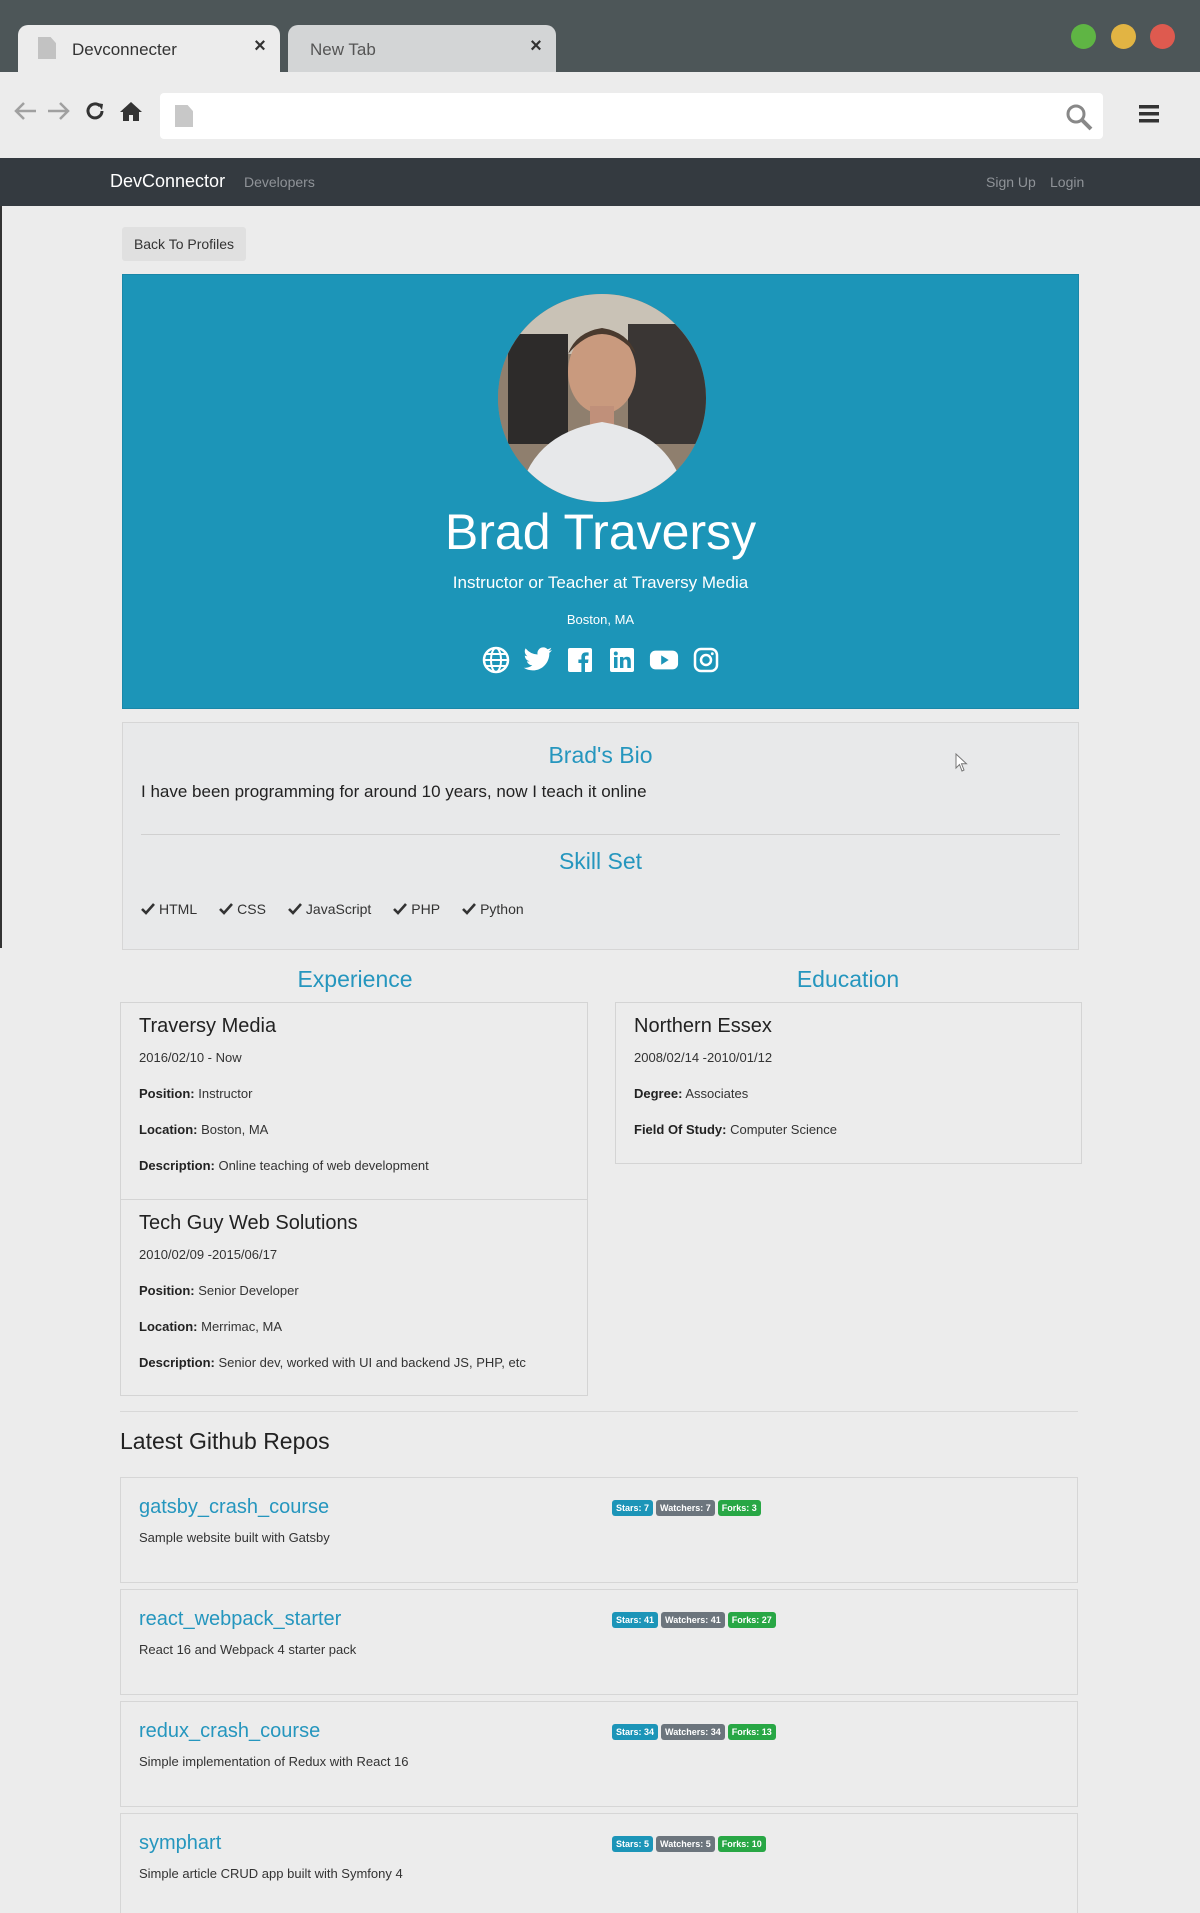 The image size is (1200, 1913). I want to click on youtube-icon, so click(663, 660).